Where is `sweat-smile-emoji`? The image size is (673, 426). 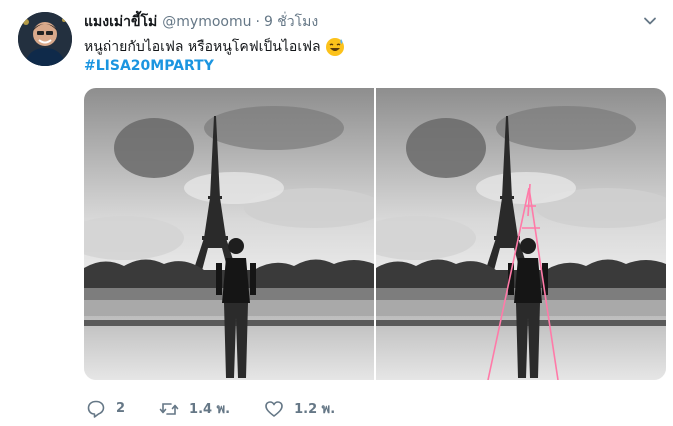
sweat-smile-emoji is located at coordinates (335, 47).